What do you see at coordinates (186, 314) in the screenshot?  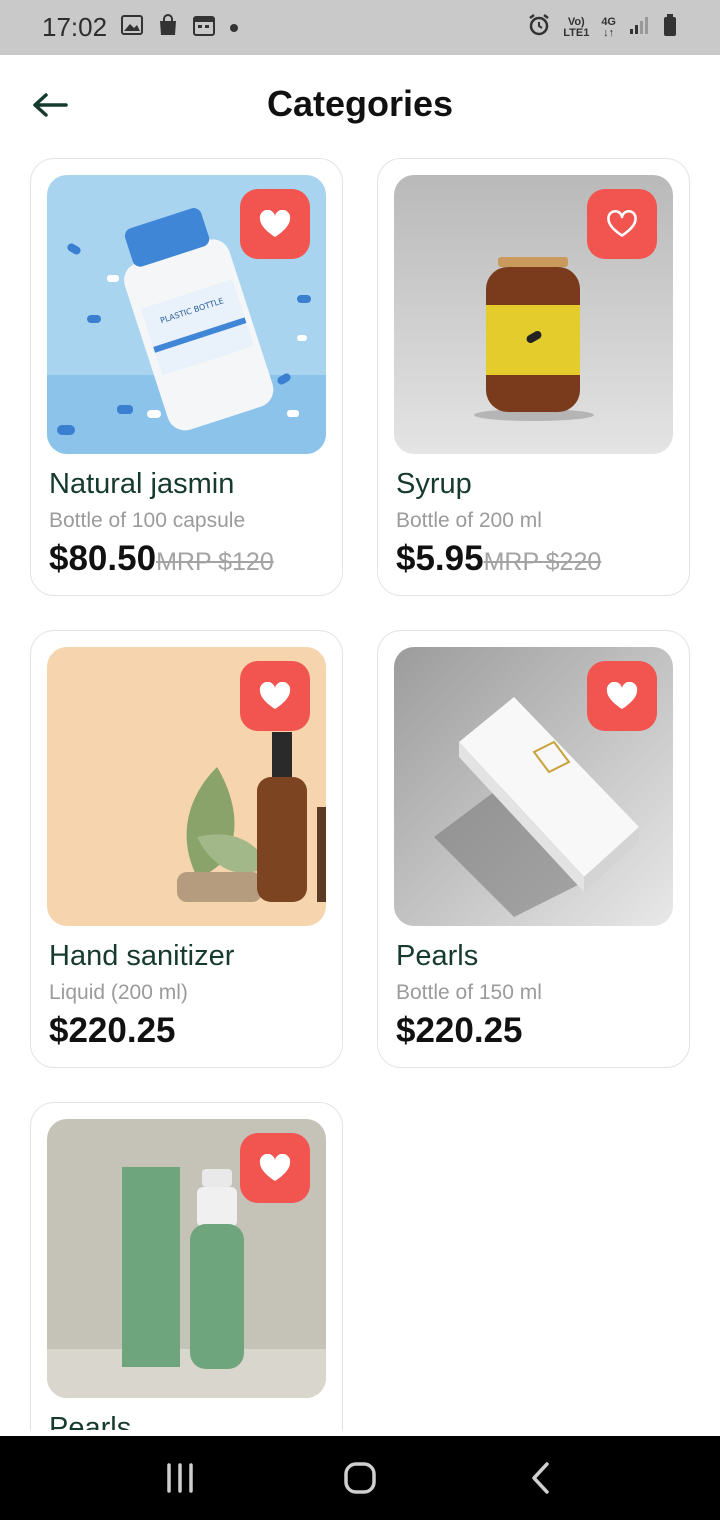 I see `product-image: PLASTIC BOTTLE` at bounding box center [186, 314].